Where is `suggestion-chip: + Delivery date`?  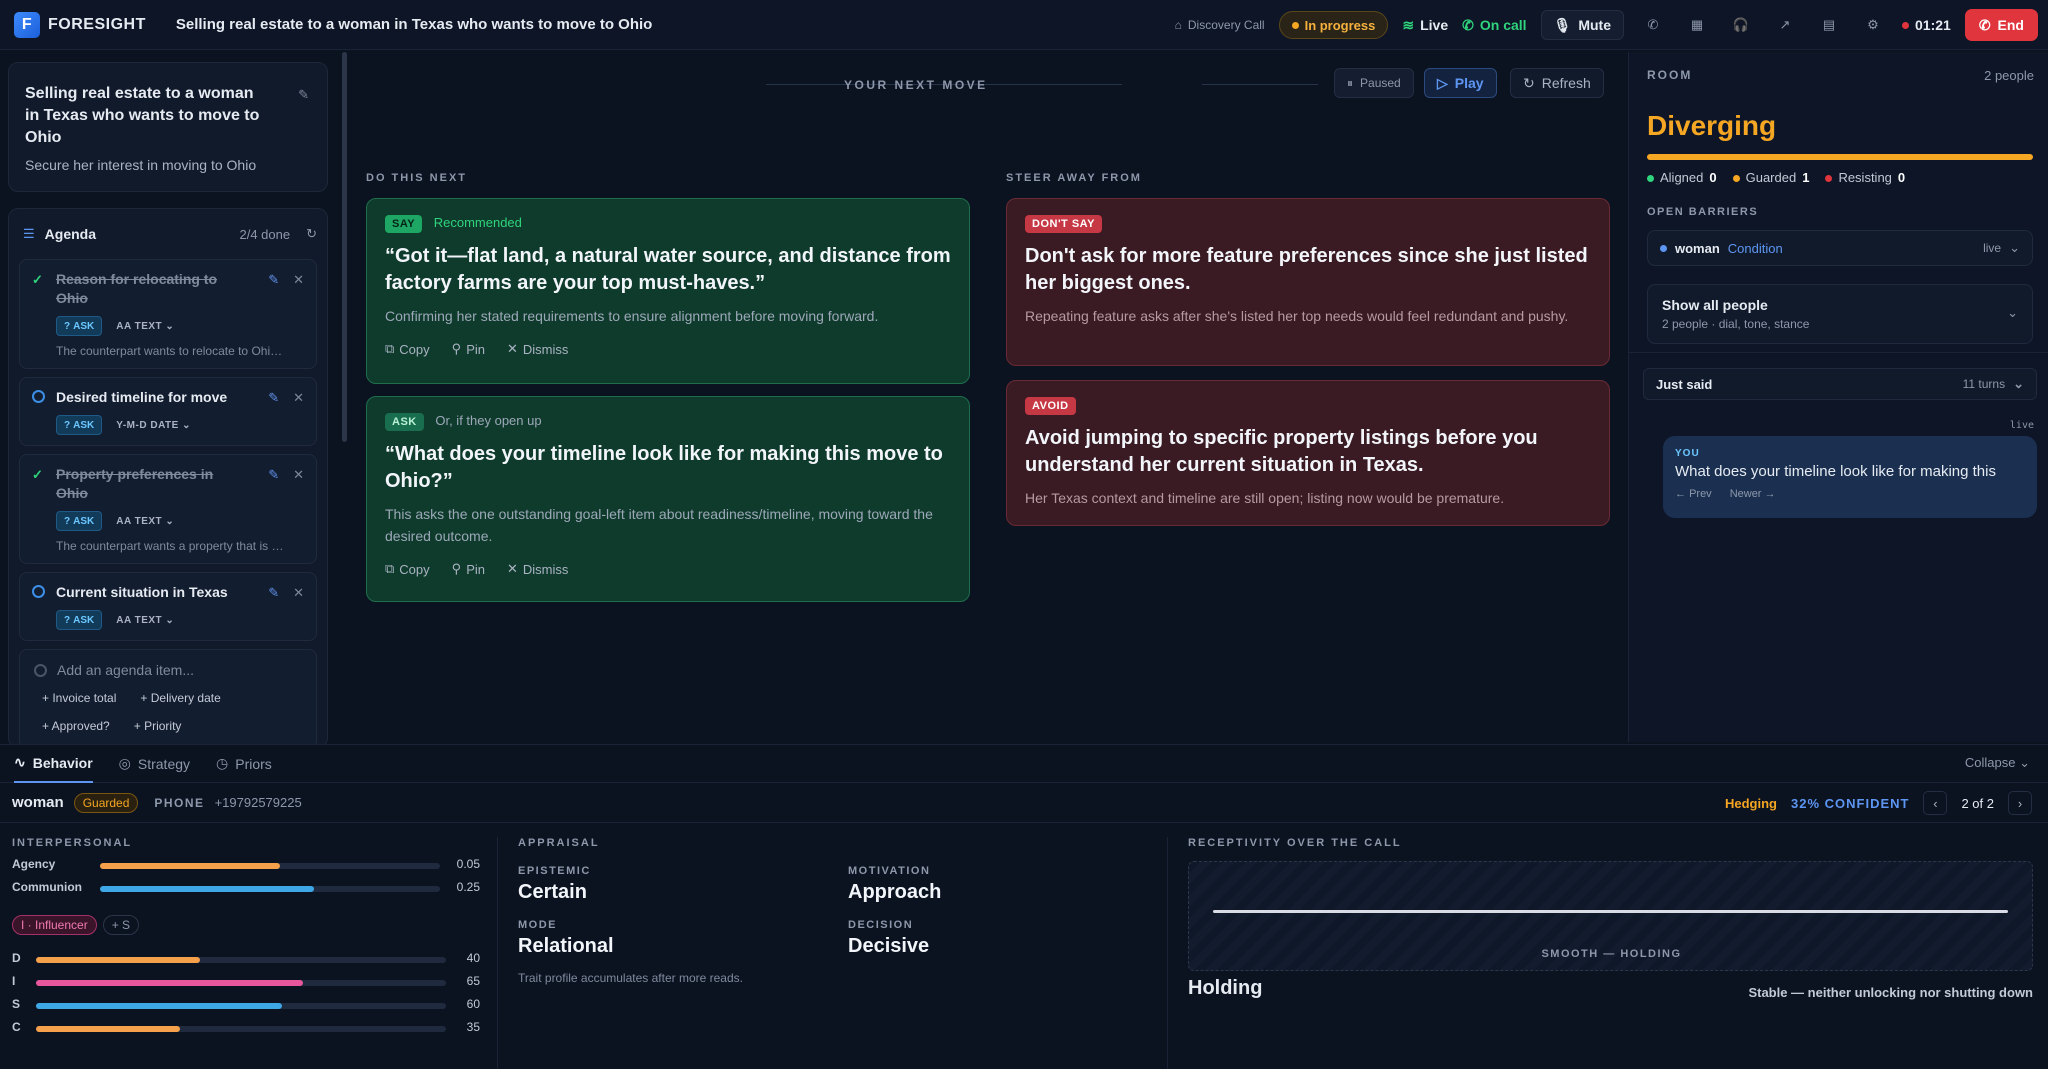
suggestion-chip: + Delivery date is located at coordinates (180, 698).